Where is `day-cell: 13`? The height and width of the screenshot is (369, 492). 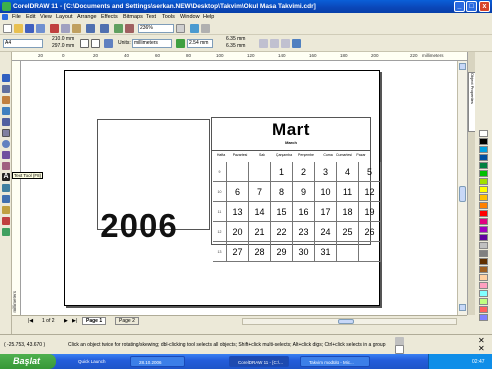 day-cell: 13 is located at coordinates (238, 212).